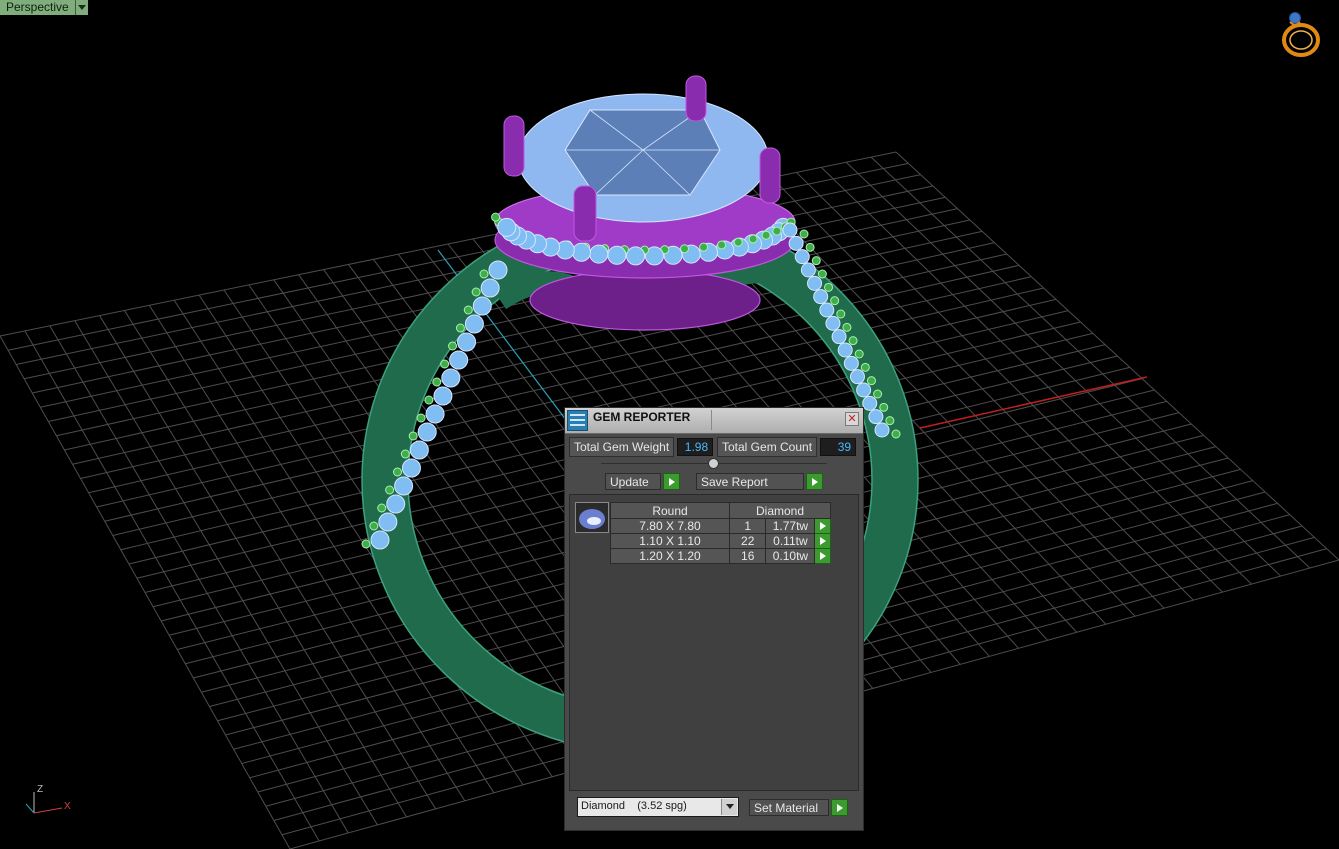 The image size is (1339, 849). What do you see at coordinates (642, 481) in the screenshot?
I see `update-button: Update` at bounding box center [642, 481].